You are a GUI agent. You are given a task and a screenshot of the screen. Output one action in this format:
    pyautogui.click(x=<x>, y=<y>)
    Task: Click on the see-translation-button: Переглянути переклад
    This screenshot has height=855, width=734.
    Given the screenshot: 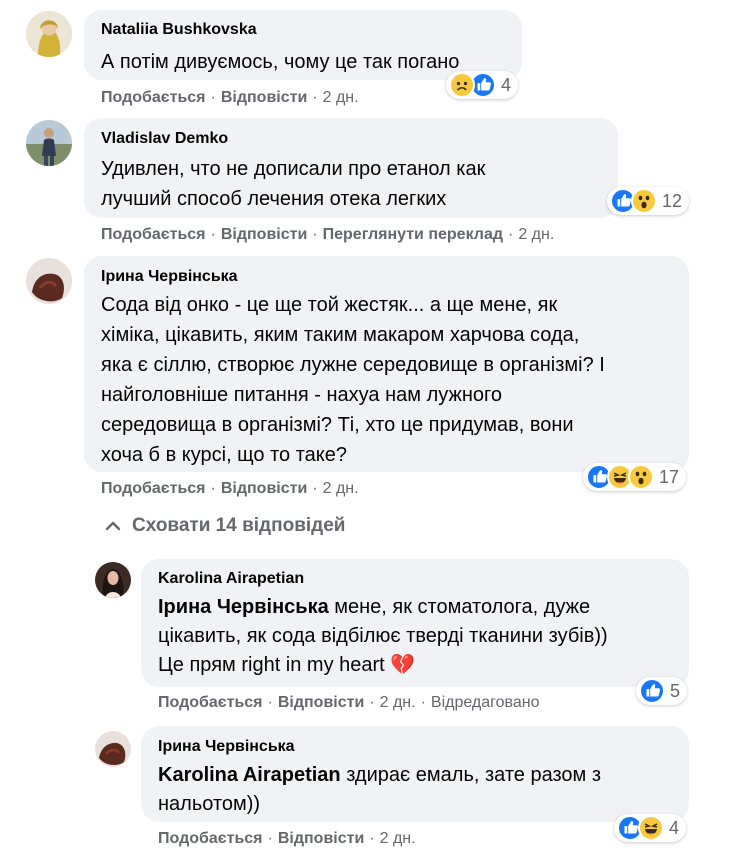 What is the action you would take?
    pyautogui.click(x=413, y=234)
    